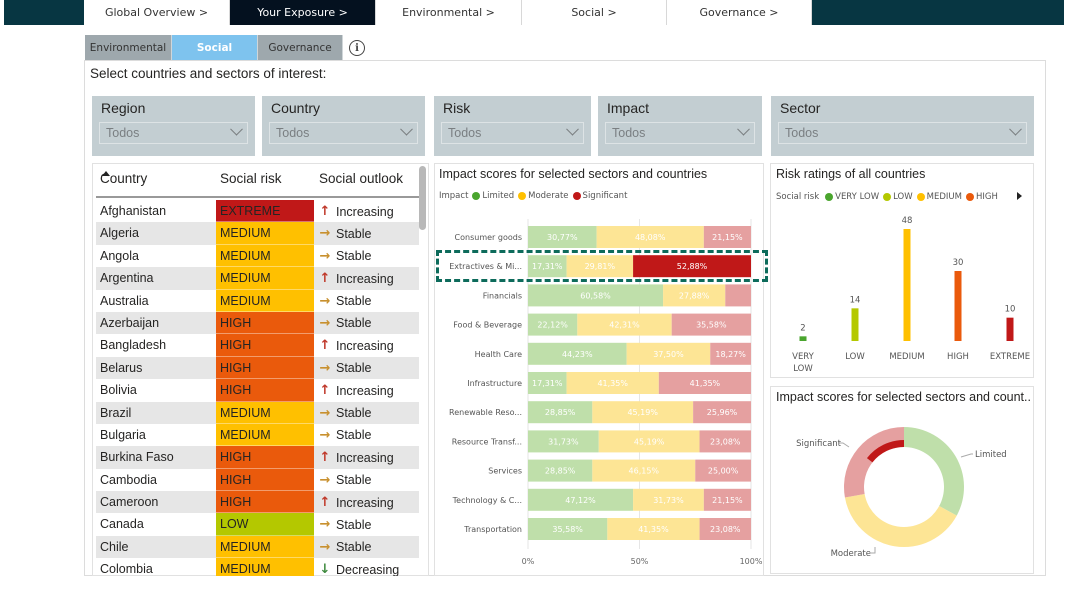 The width and height of the screenshot is (1070, 589). I want to click on table-row: Cambodia HIGH → Stable, so click(257, 480).